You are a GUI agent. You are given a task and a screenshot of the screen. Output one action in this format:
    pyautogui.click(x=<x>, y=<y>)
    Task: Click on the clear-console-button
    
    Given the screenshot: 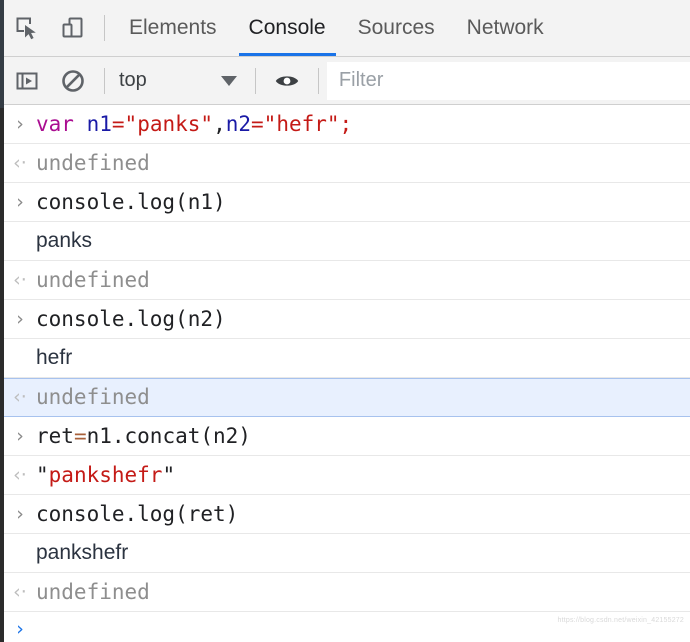 What is the action you would take?
    pyautogui.click(x=73, y=81)
    